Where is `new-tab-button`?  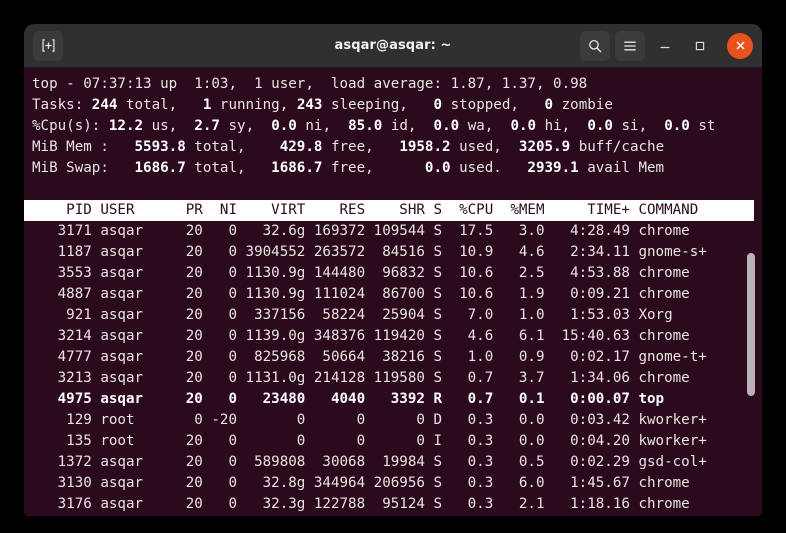
new-tab-button is located at coordinates (48, 45).